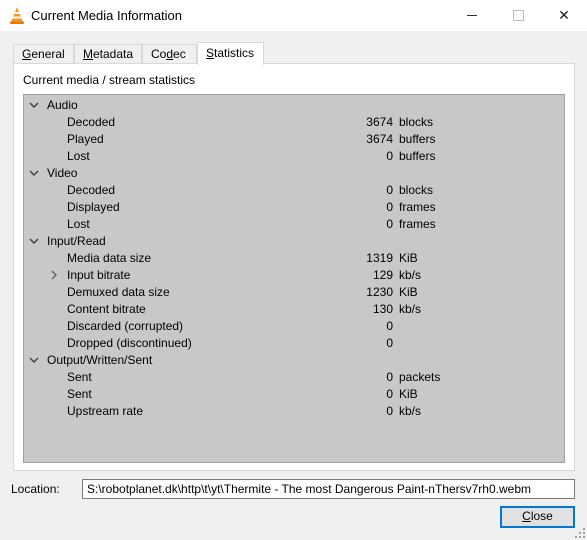  I want to click on tab-codec-label: ec, so click(179, 54).